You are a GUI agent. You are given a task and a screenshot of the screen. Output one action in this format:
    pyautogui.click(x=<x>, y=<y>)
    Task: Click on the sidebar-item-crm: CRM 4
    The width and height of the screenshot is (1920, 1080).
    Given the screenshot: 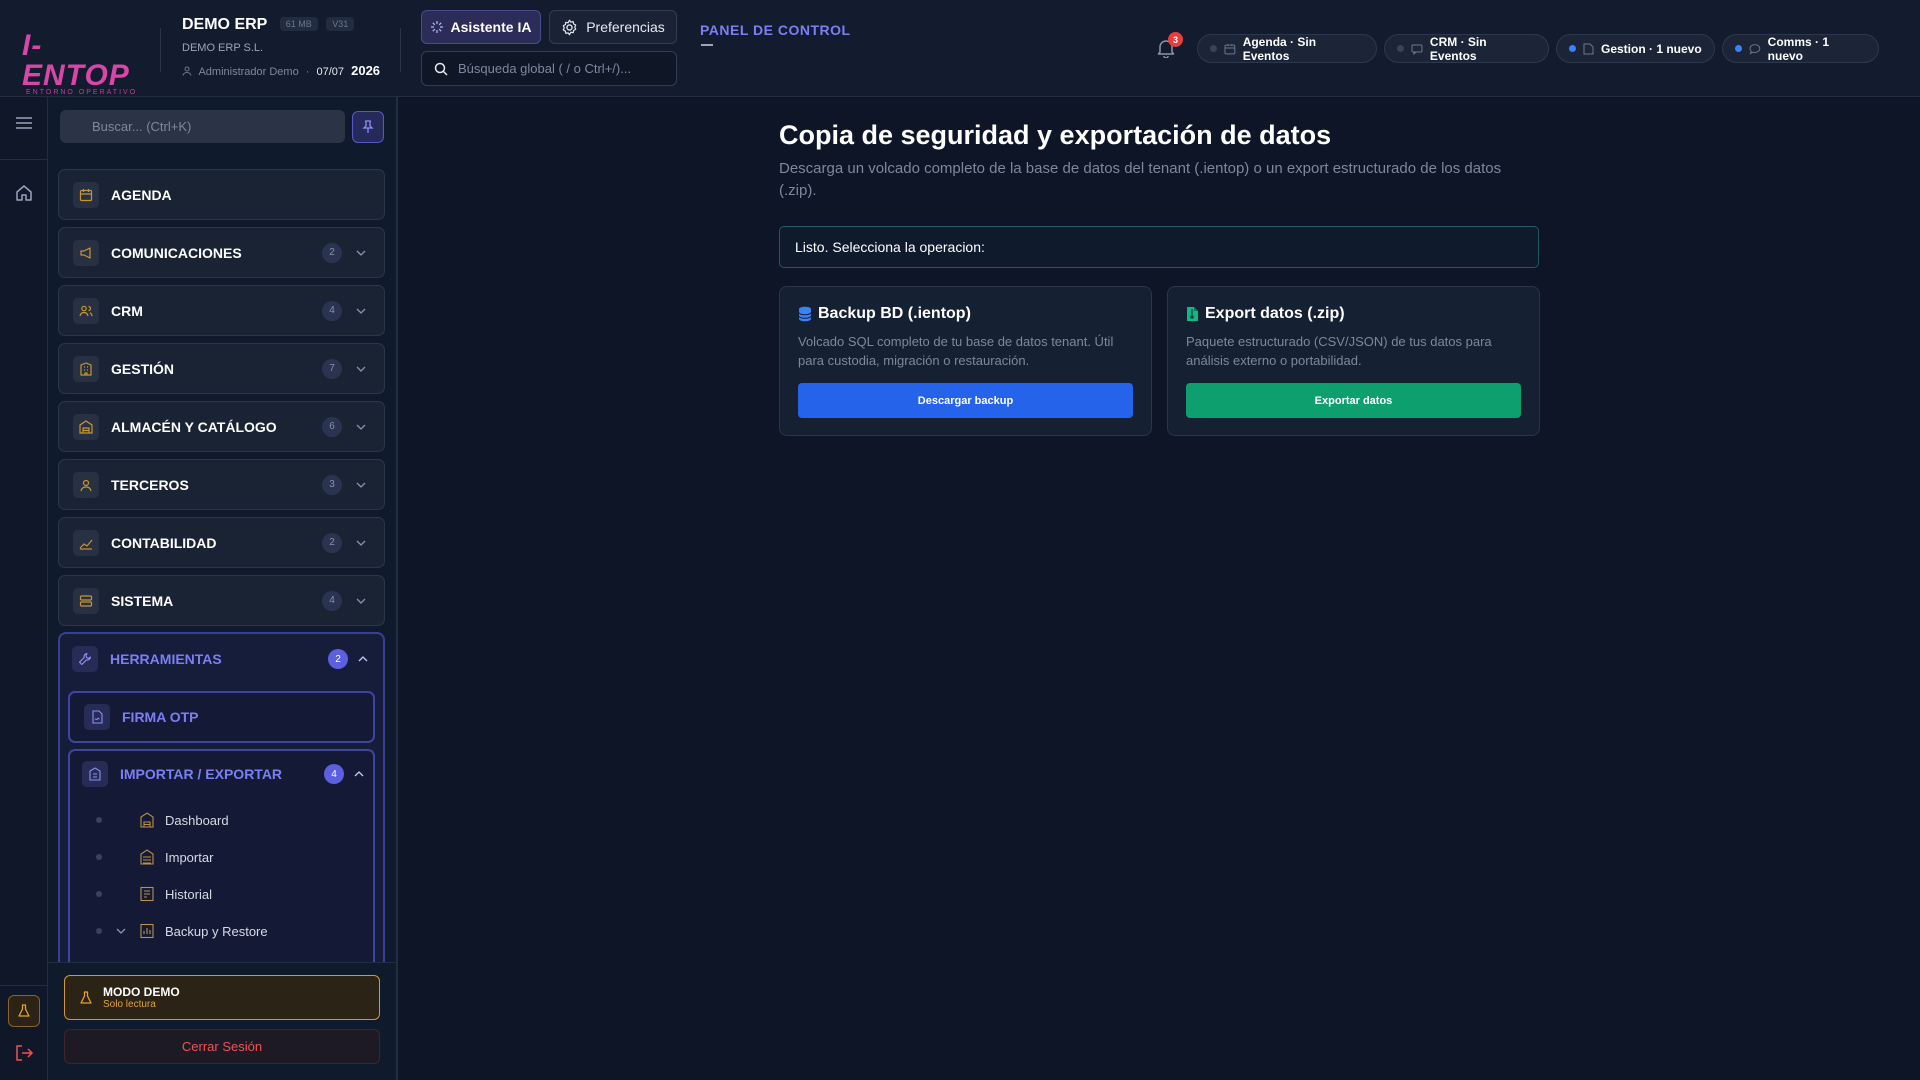 What is the action you would take?
    pyautogui.click(x=221, y=310)
    